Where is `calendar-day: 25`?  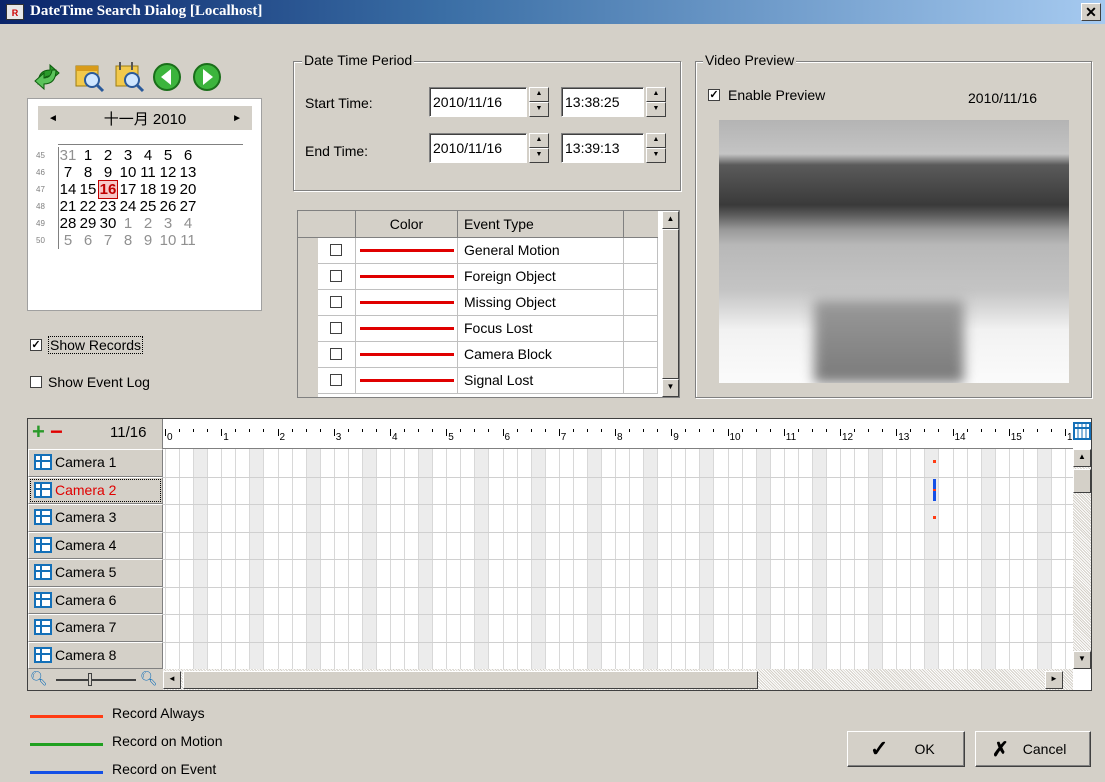
calendar-day: 25 is located at coordinates (148, 206).